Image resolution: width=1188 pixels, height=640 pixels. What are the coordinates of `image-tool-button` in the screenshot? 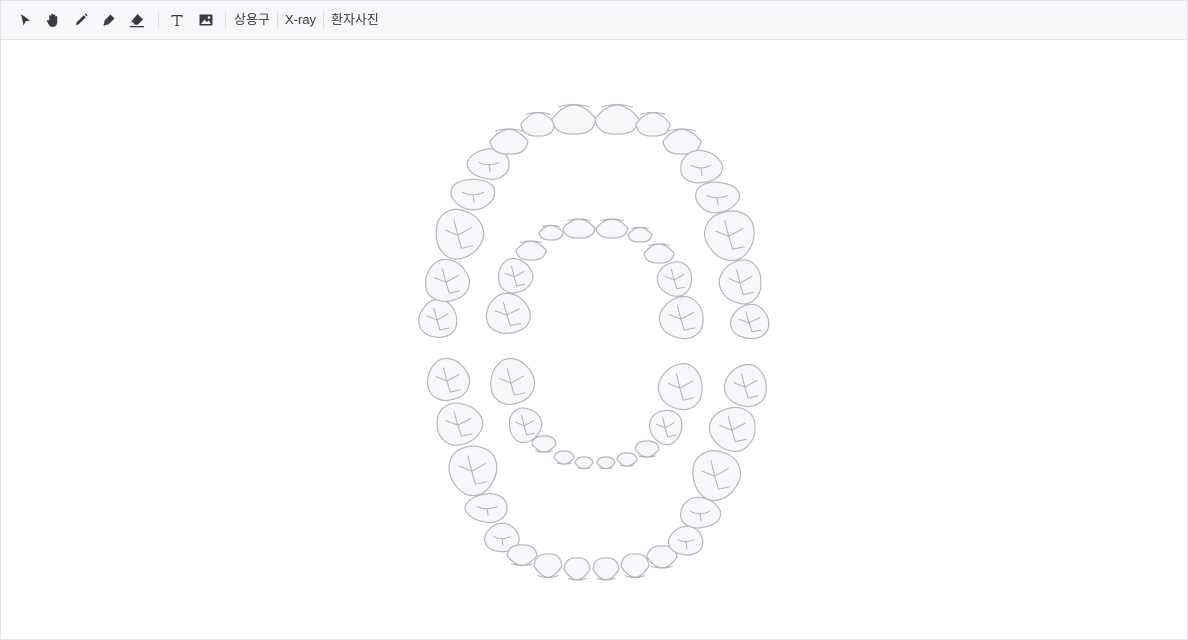 It's located at (206, 20).